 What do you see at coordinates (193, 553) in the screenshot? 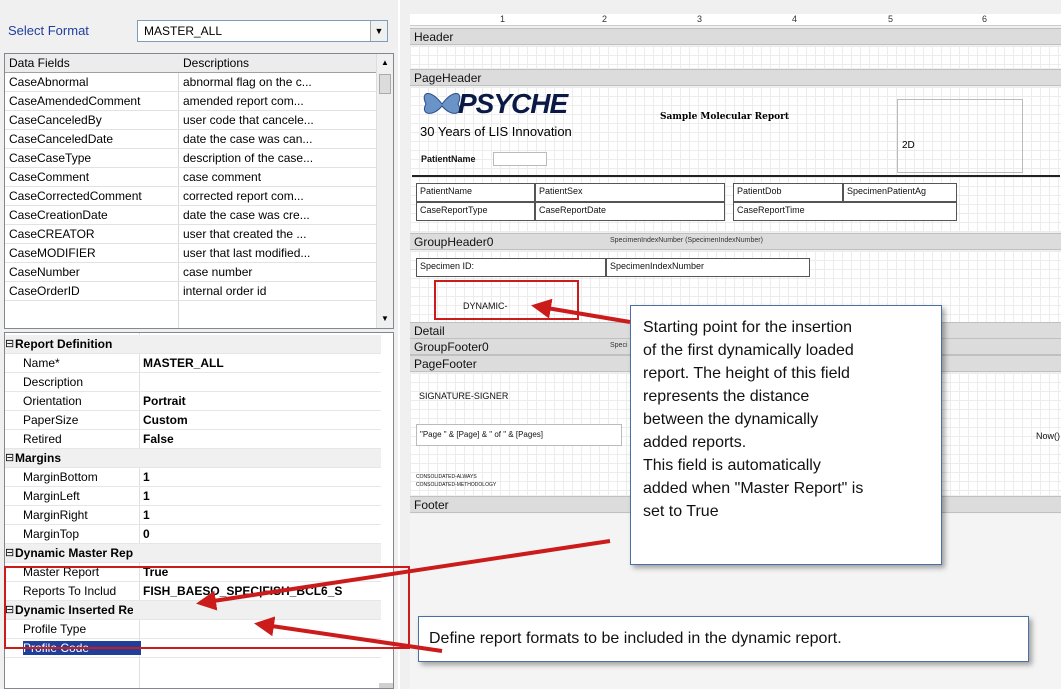
I see `property-section-dynamic-master-report: ⊟Dynamic Master Report` at bounding box center [193, 553].